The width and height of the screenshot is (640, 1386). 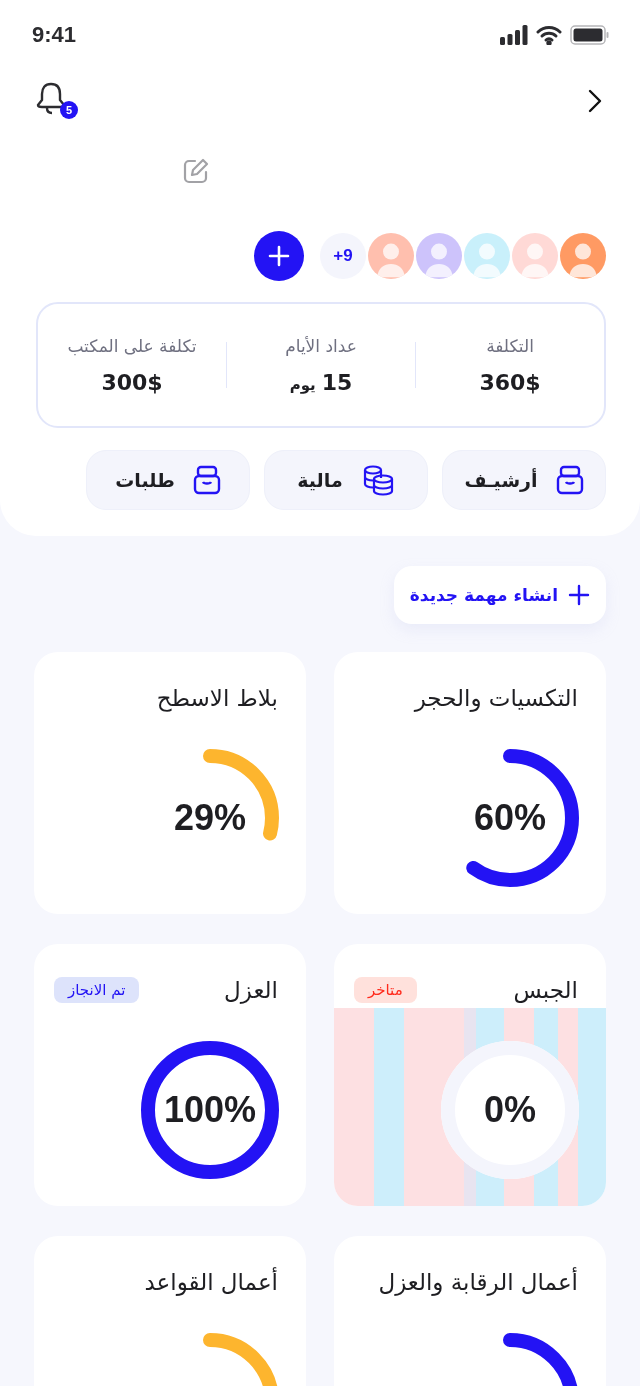 I want to click on shortcut-button: مالية, so click(x=346, y=480).